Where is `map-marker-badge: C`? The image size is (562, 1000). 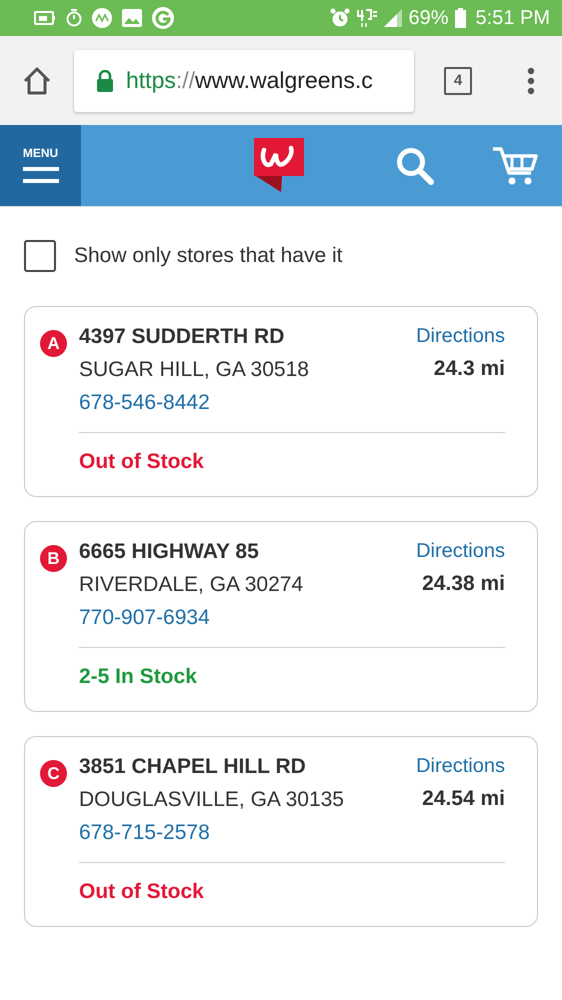
map-marker-badge: C is located at coordinates (53, 773).